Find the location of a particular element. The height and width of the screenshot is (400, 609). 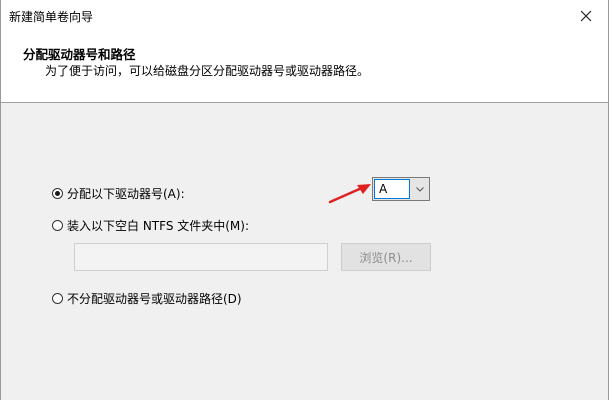

page-description: 为了便于访问，可以给磁盘分区分配驱动器号或驱动器路径。 is located at coordinates (207, 71).